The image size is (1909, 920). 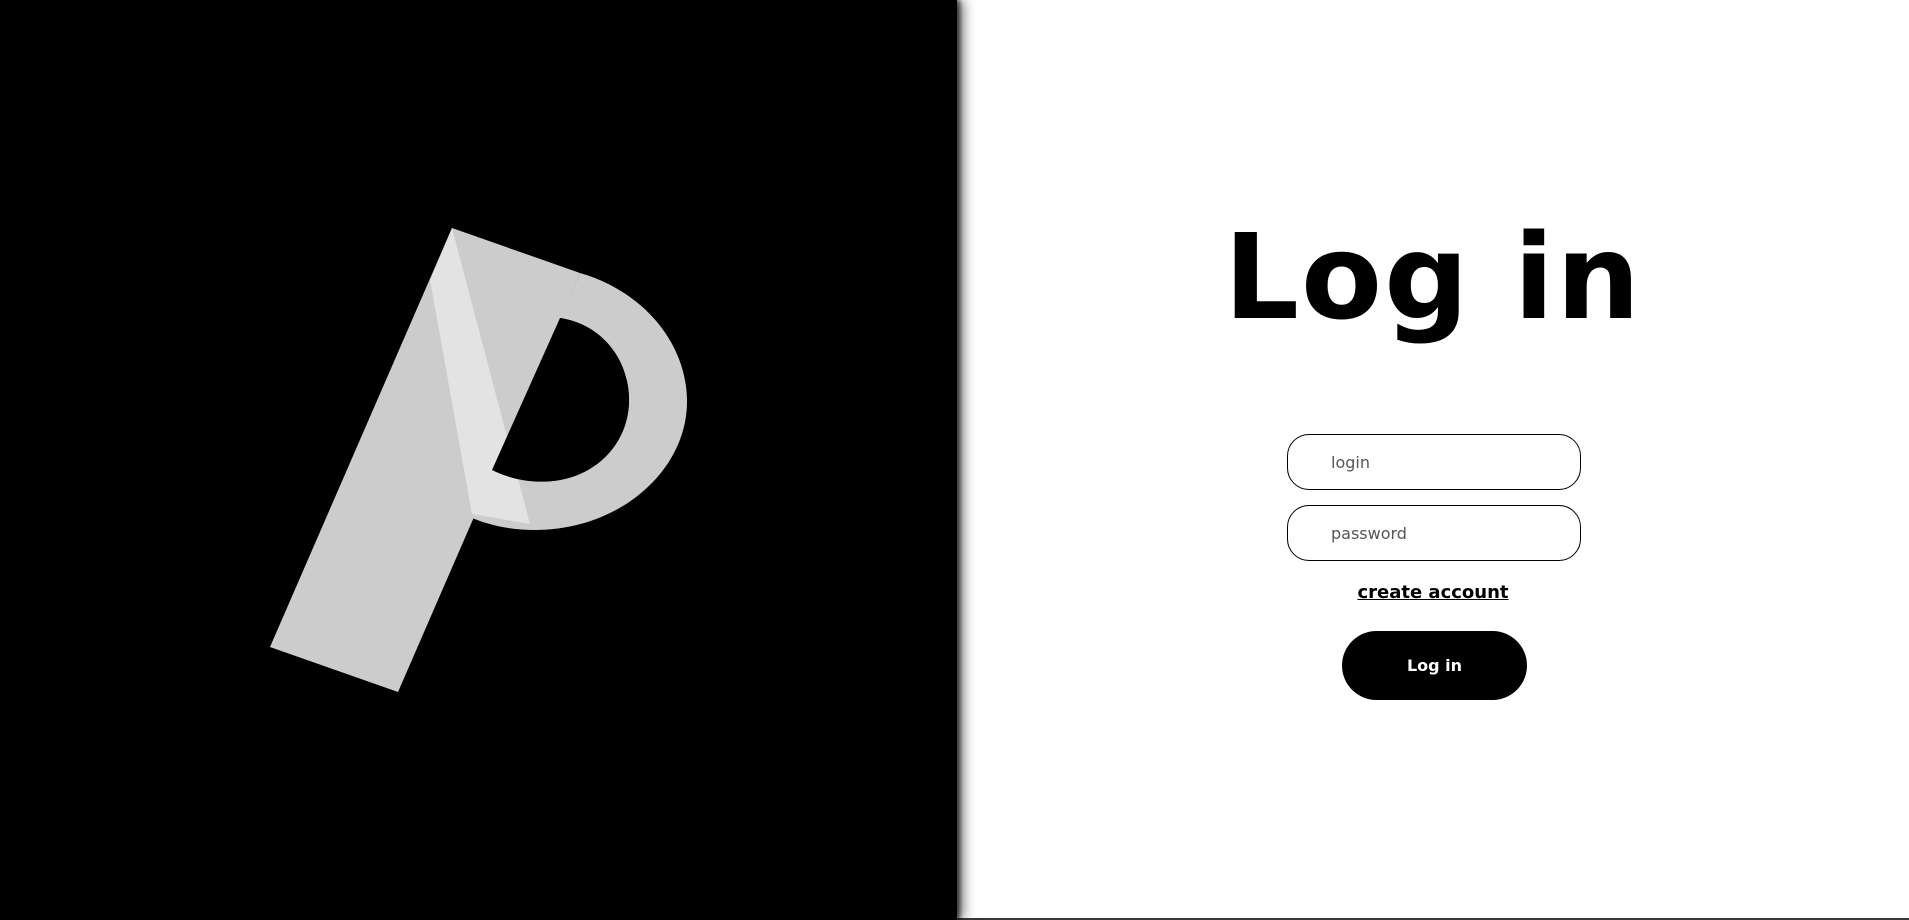 I want to click on password-field, so click(x=1434, y=533).